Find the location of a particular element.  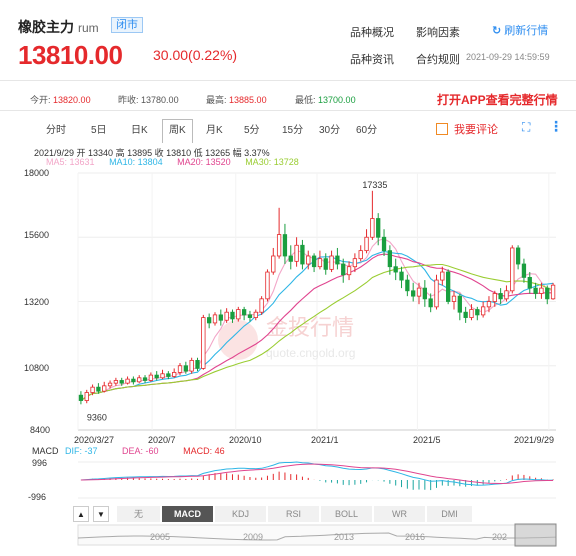

arrow-down-icon: ▼ is located at coordinates (101, 514).